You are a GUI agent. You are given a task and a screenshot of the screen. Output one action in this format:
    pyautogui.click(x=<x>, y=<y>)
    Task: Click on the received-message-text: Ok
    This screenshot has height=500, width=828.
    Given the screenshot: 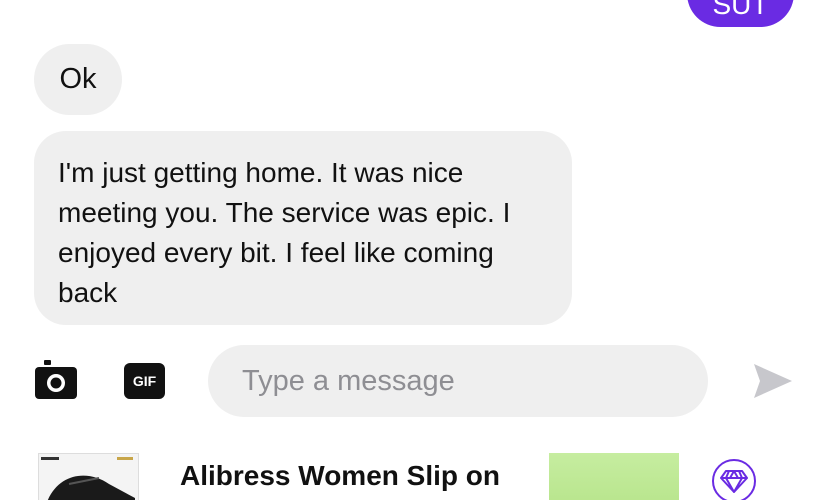 What is the action you would take?
    pyautogui.click(x=78, y=79)
    